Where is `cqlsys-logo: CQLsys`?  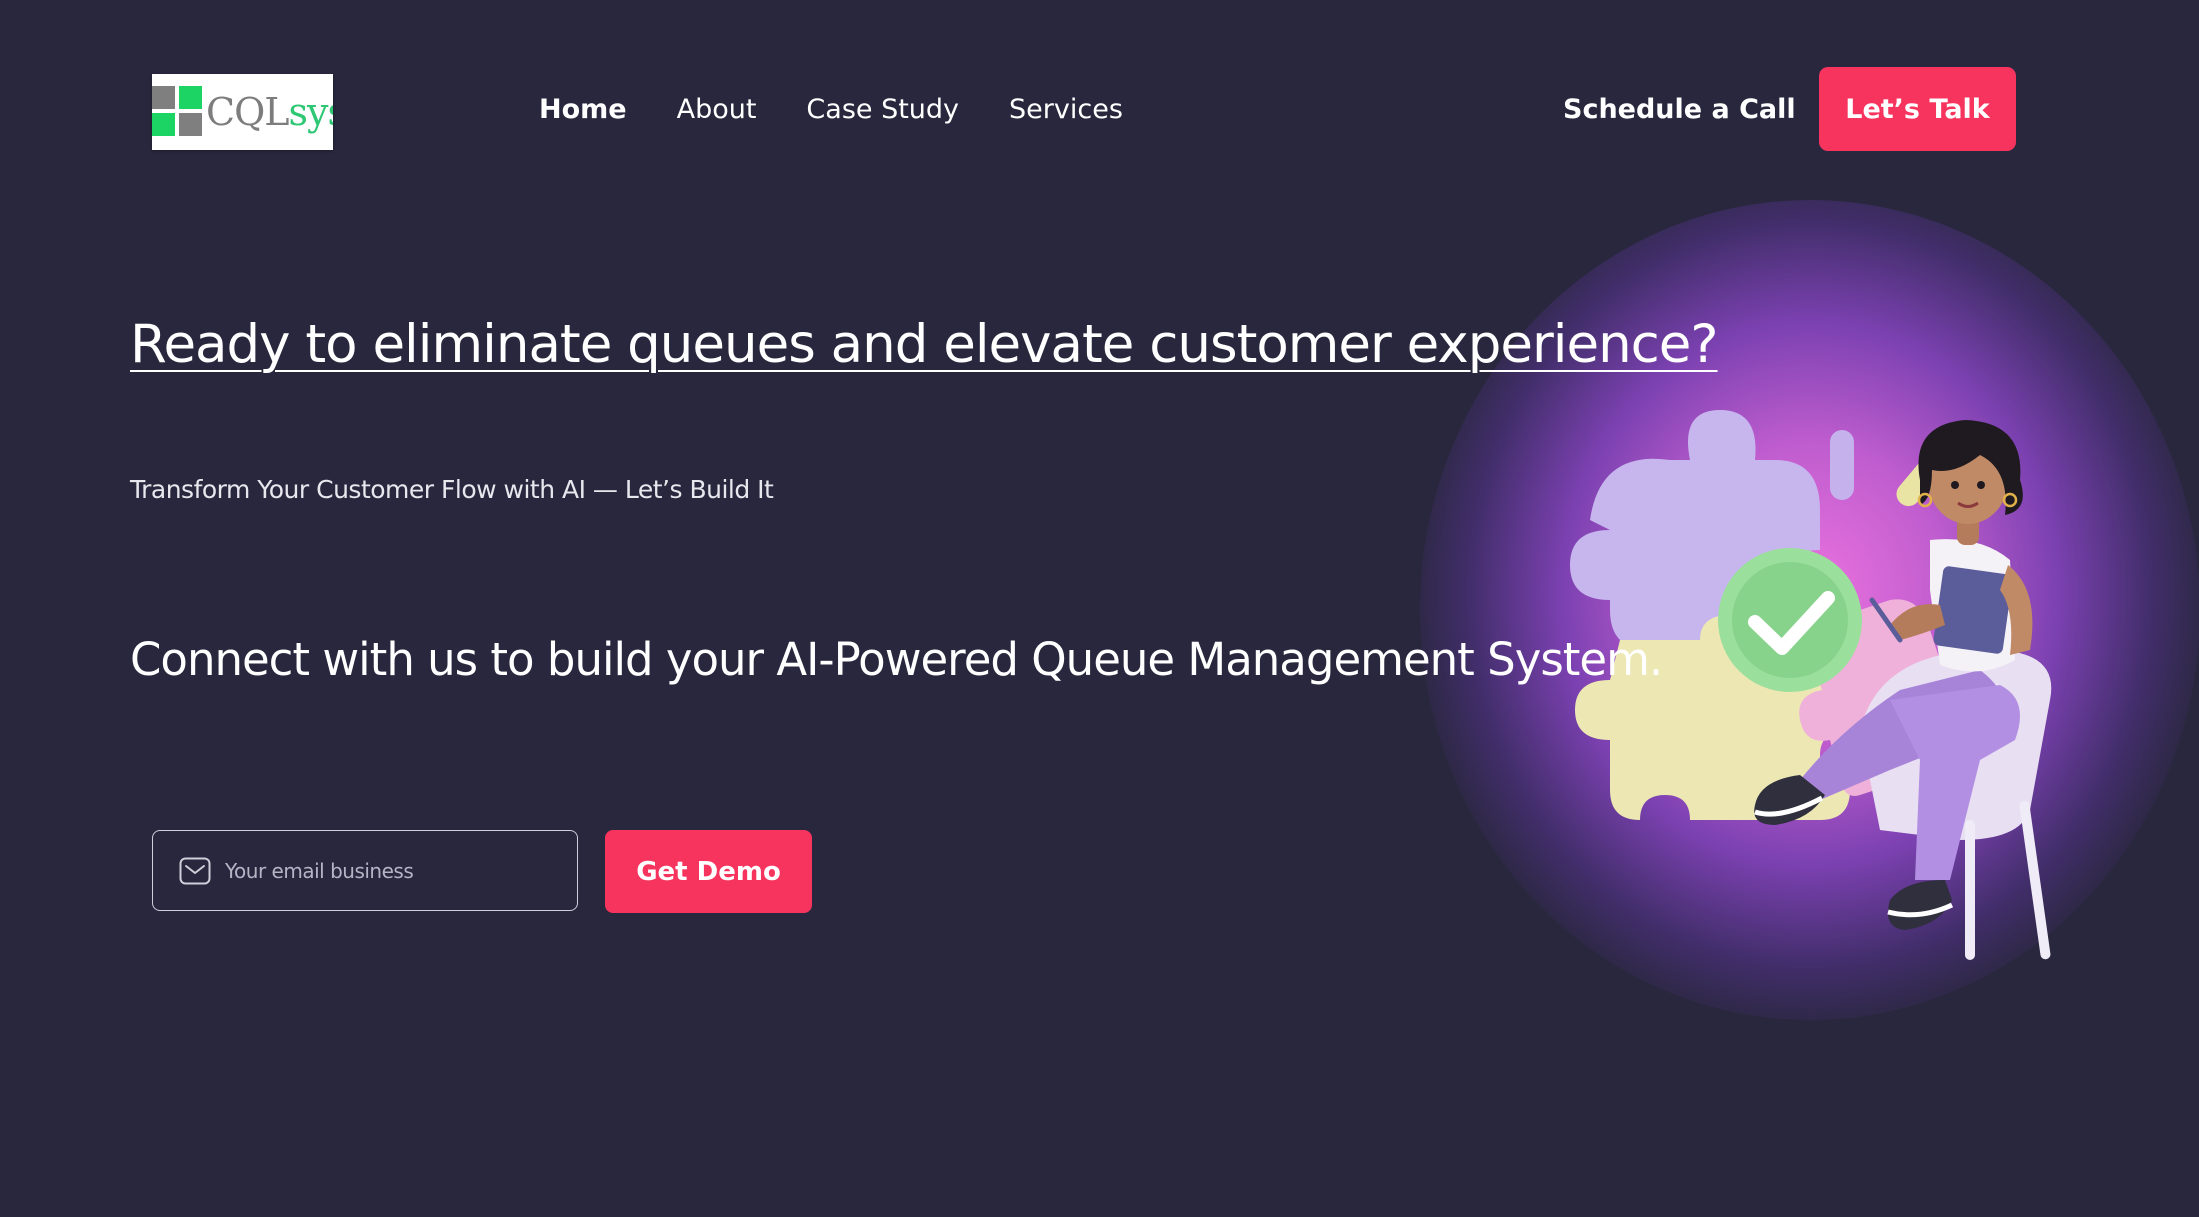 cqlsys-logo: CQLsys is located at coordinates (242, 112).